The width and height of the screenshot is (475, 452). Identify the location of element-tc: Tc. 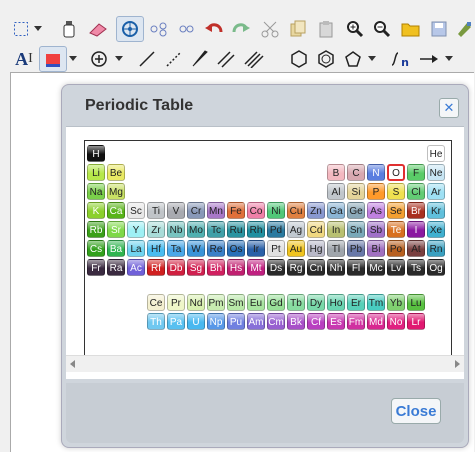
(216, 229).